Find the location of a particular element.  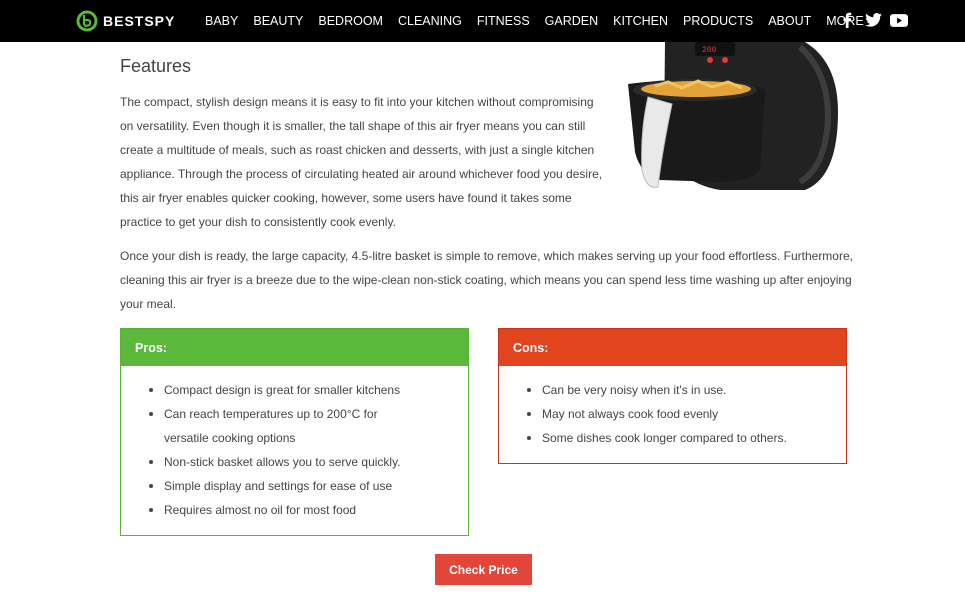

site-logo: BESTSPY is located at coordinates (125, 21).